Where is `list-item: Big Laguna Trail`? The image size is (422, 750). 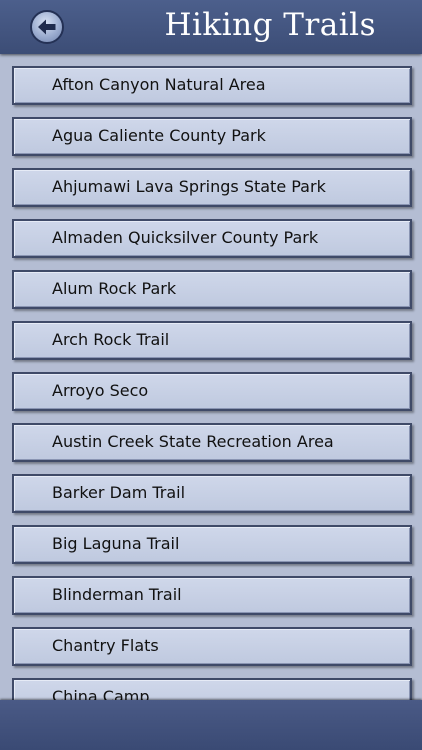 list-item: Big Laguna Trail is located at coordinates (212, 544).